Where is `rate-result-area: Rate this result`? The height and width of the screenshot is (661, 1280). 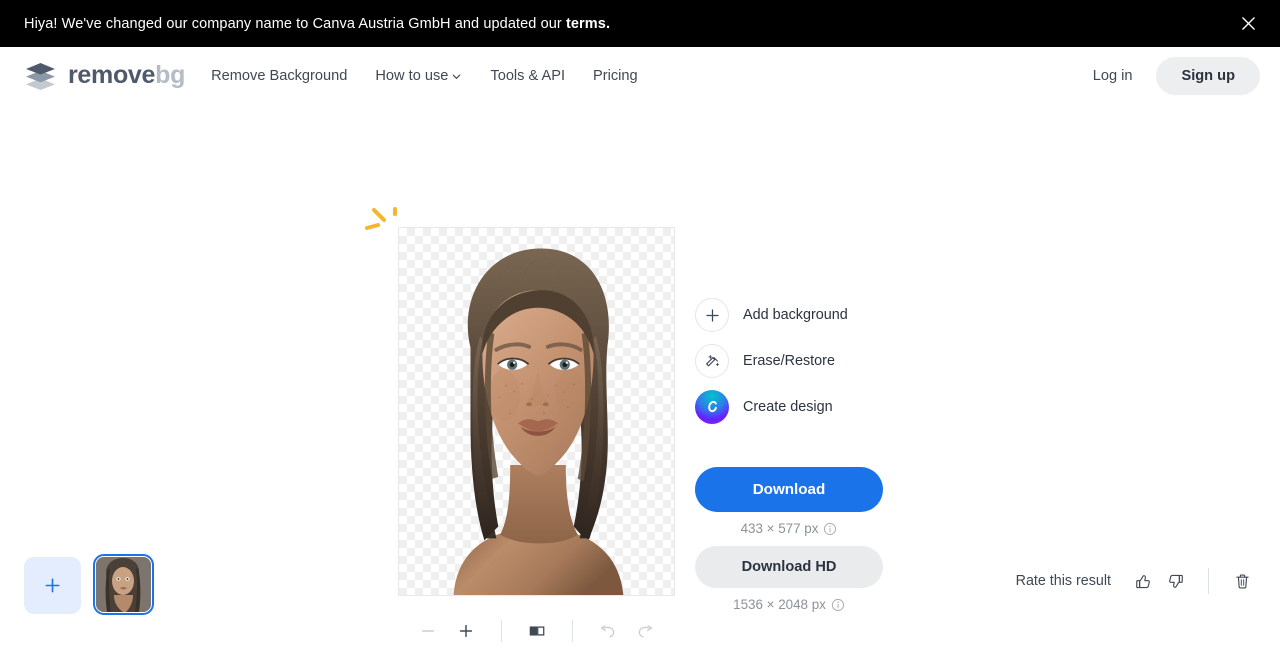
rate-result-area: Rate this result is located at coordinates (1137, 581).